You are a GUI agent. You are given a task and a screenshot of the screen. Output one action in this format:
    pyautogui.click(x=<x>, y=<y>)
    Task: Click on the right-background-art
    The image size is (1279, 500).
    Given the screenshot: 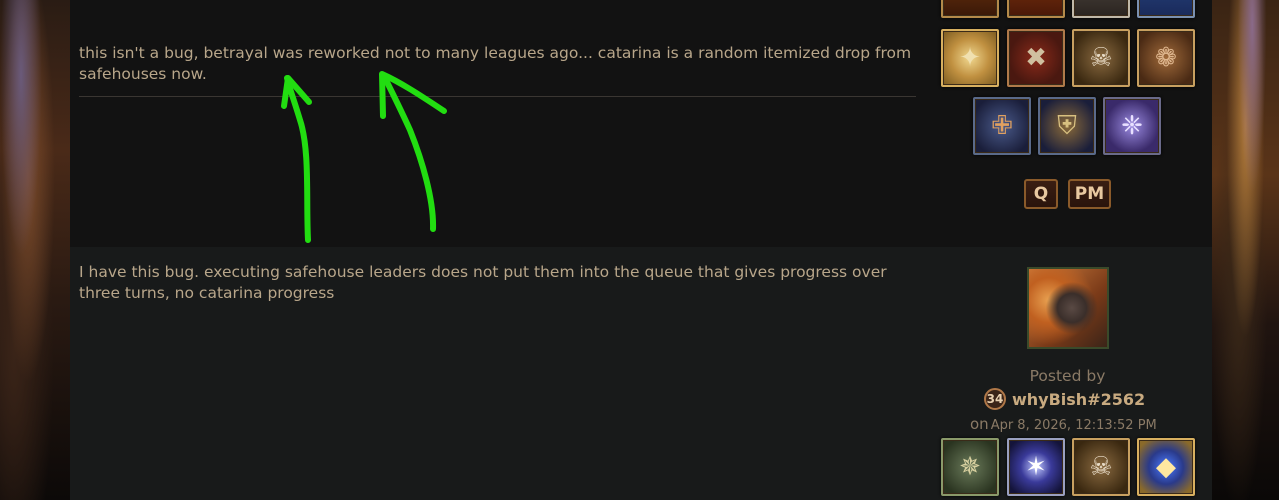 What is the action you would take?
    pyautogui.click(x=1245, y=250)
    